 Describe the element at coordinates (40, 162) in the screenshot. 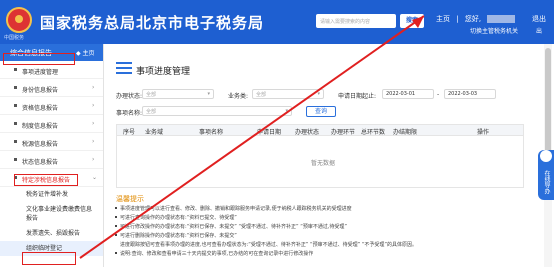

I see `sidebar-item-label: 状态信息报告` at that location.